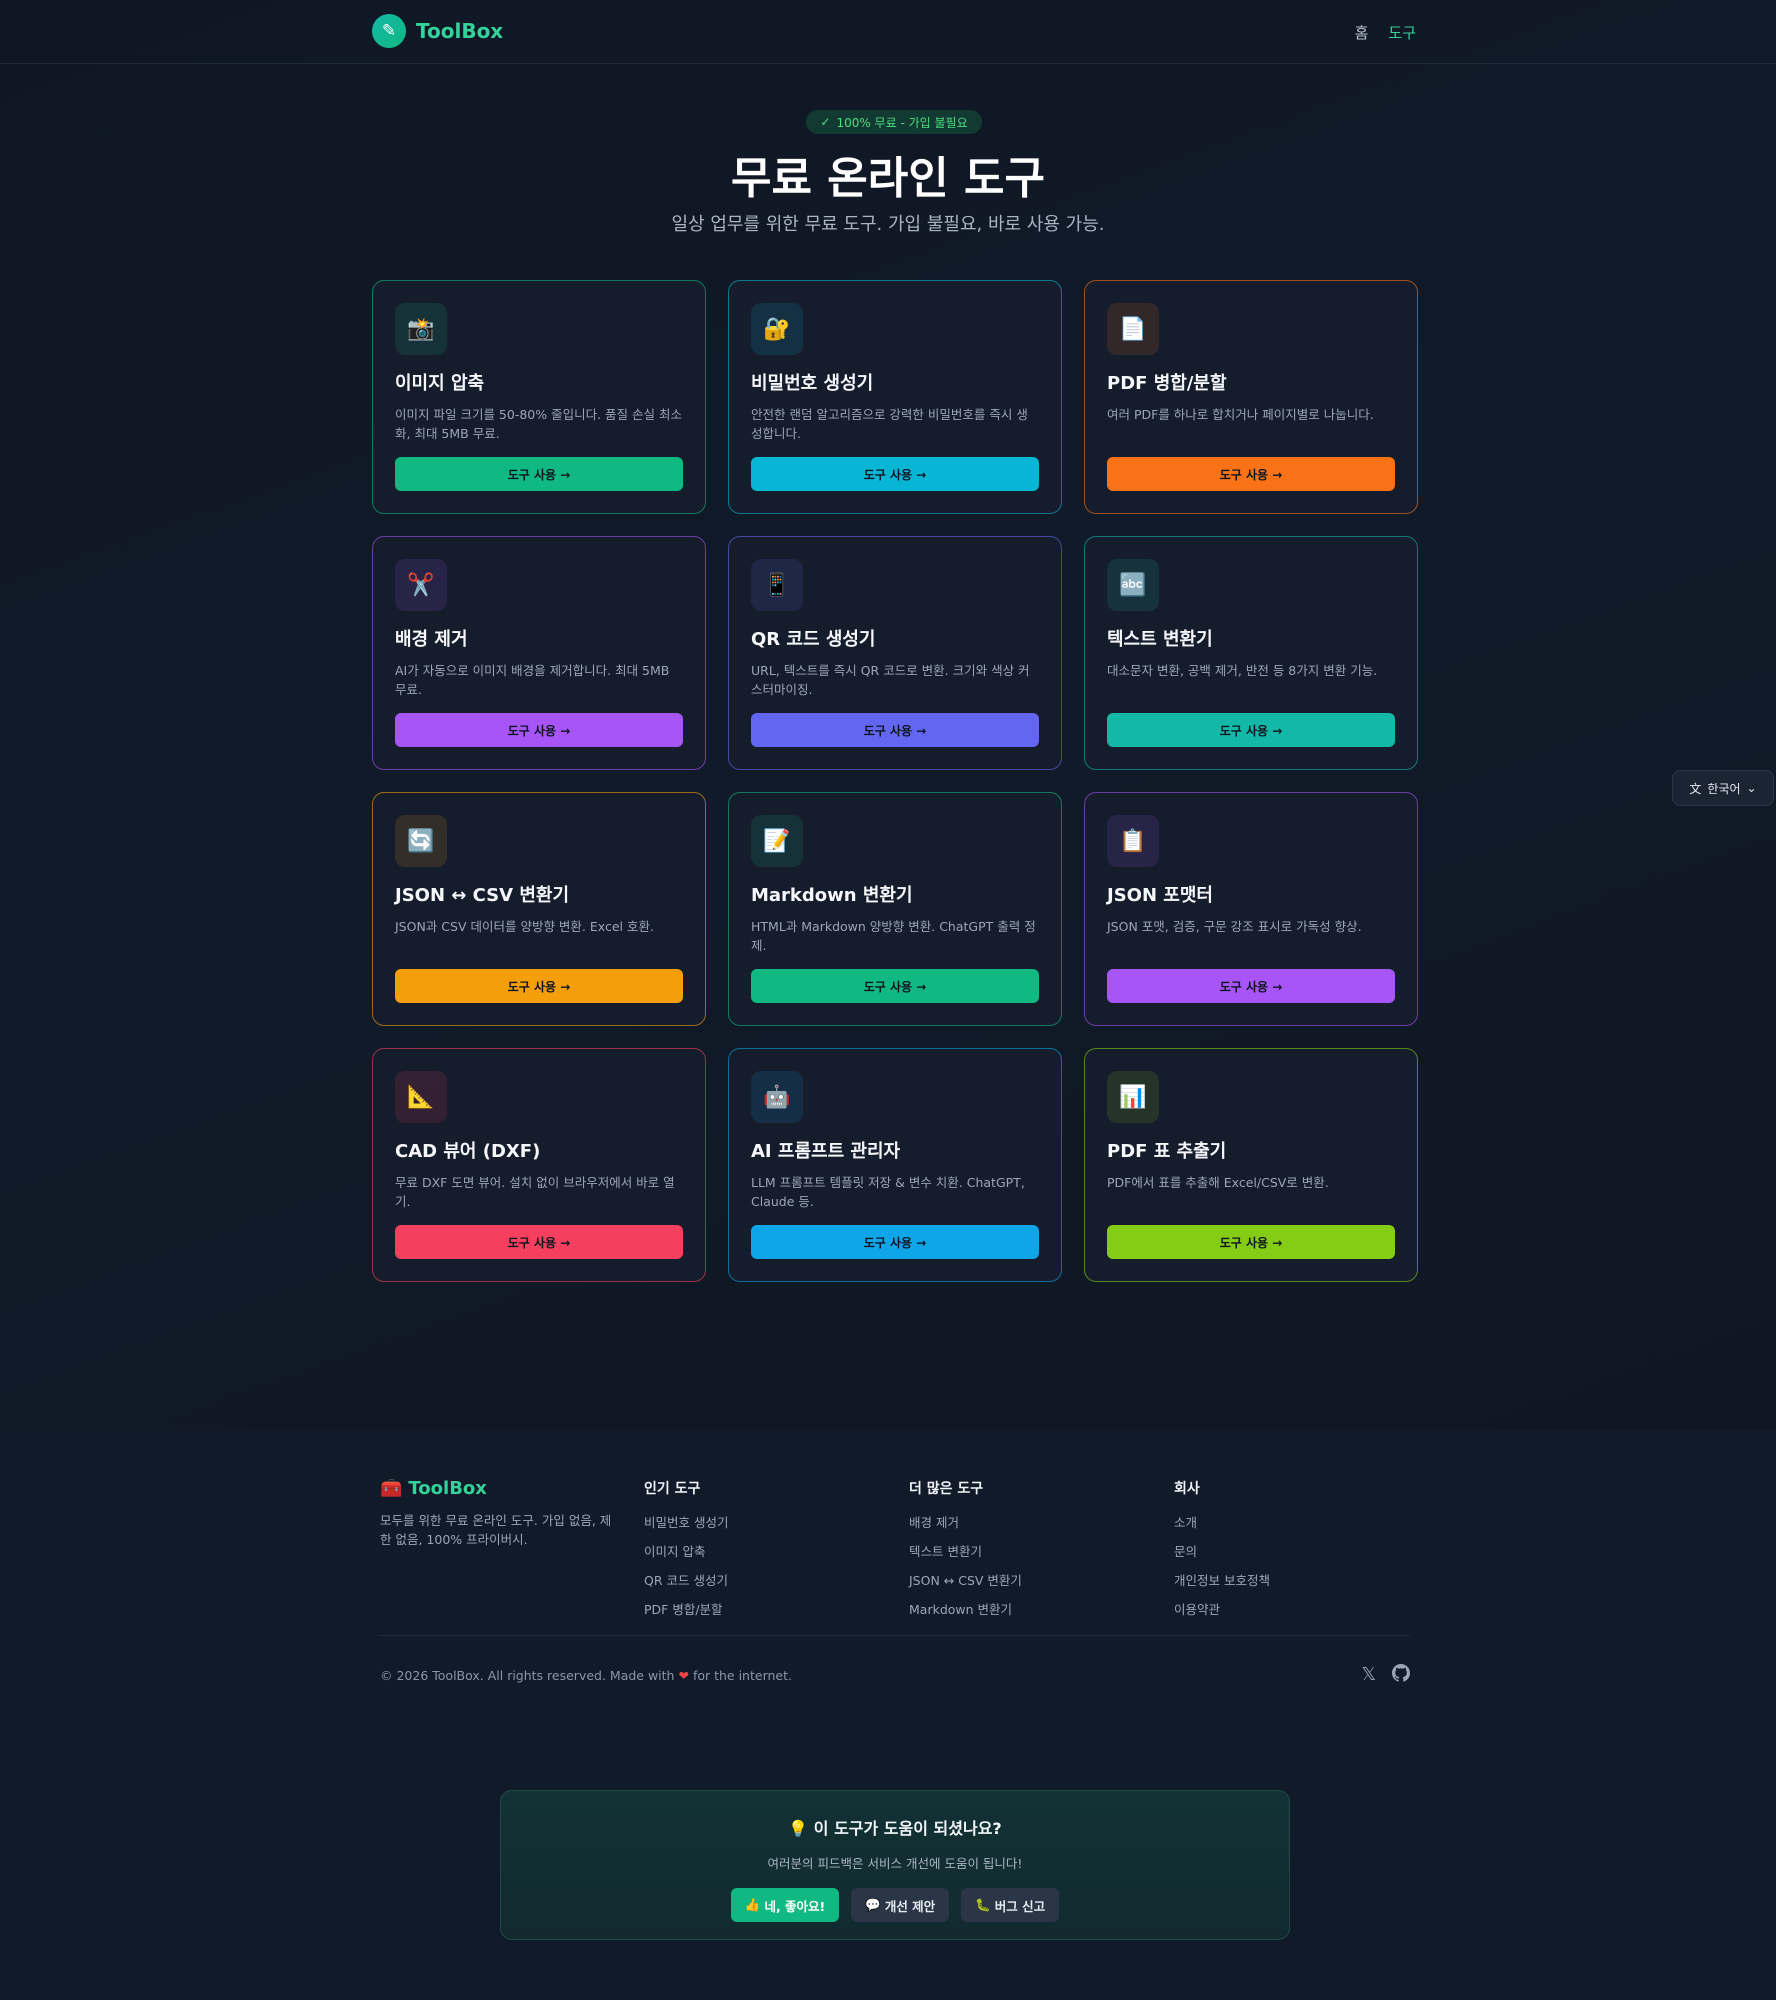 This screenshot has width=1776, height=2000. I want to click on footer-link: JSON ↔ CSV 변환기, so click(965, 1579).